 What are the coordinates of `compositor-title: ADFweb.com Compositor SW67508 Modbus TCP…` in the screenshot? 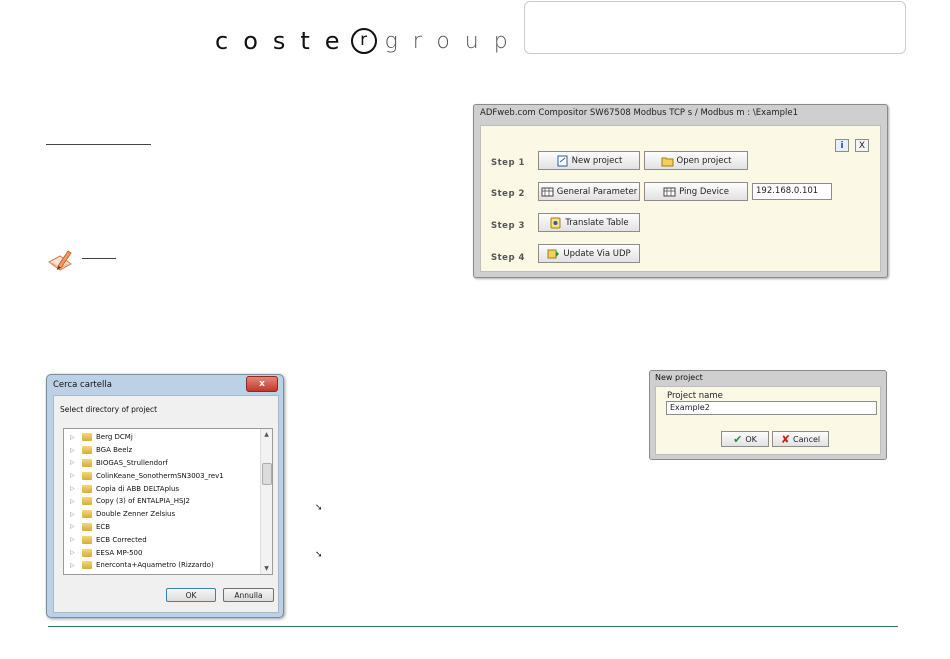 It's located at (639, 113).